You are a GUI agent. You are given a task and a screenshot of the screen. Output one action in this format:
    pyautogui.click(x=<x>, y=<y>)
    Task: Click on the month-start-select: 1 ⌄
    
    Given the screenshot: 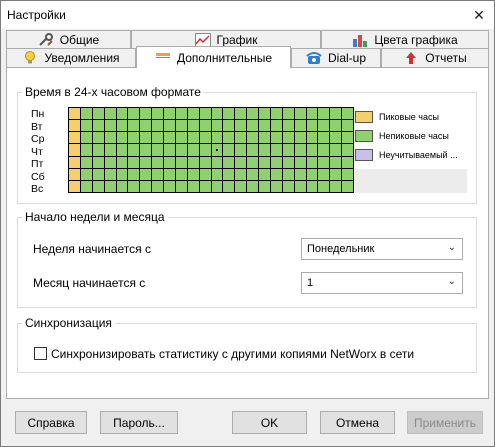 What is the action you would take?
    pyautogui.click(x=382, y=283)
    